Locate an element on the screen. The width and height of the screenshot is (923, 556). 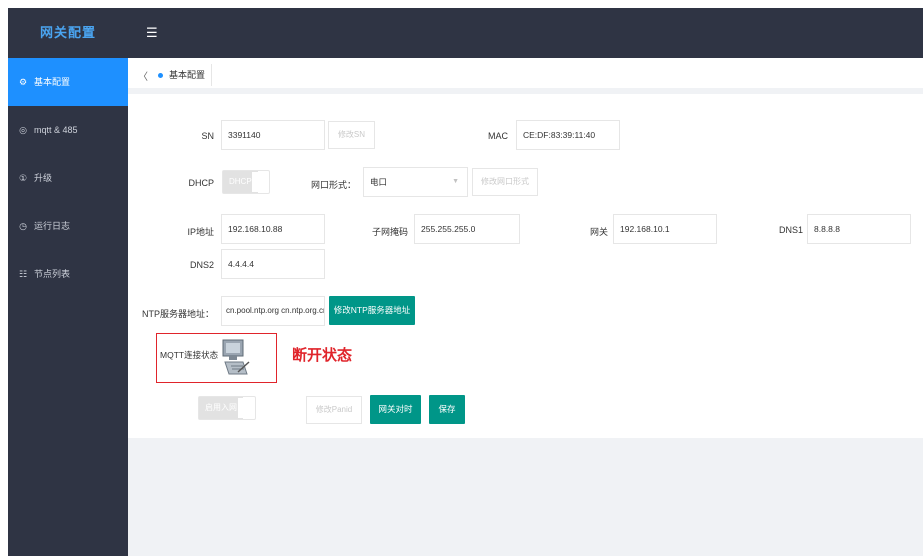
port-type-value: 电口 is located at coordinates (379, 182).